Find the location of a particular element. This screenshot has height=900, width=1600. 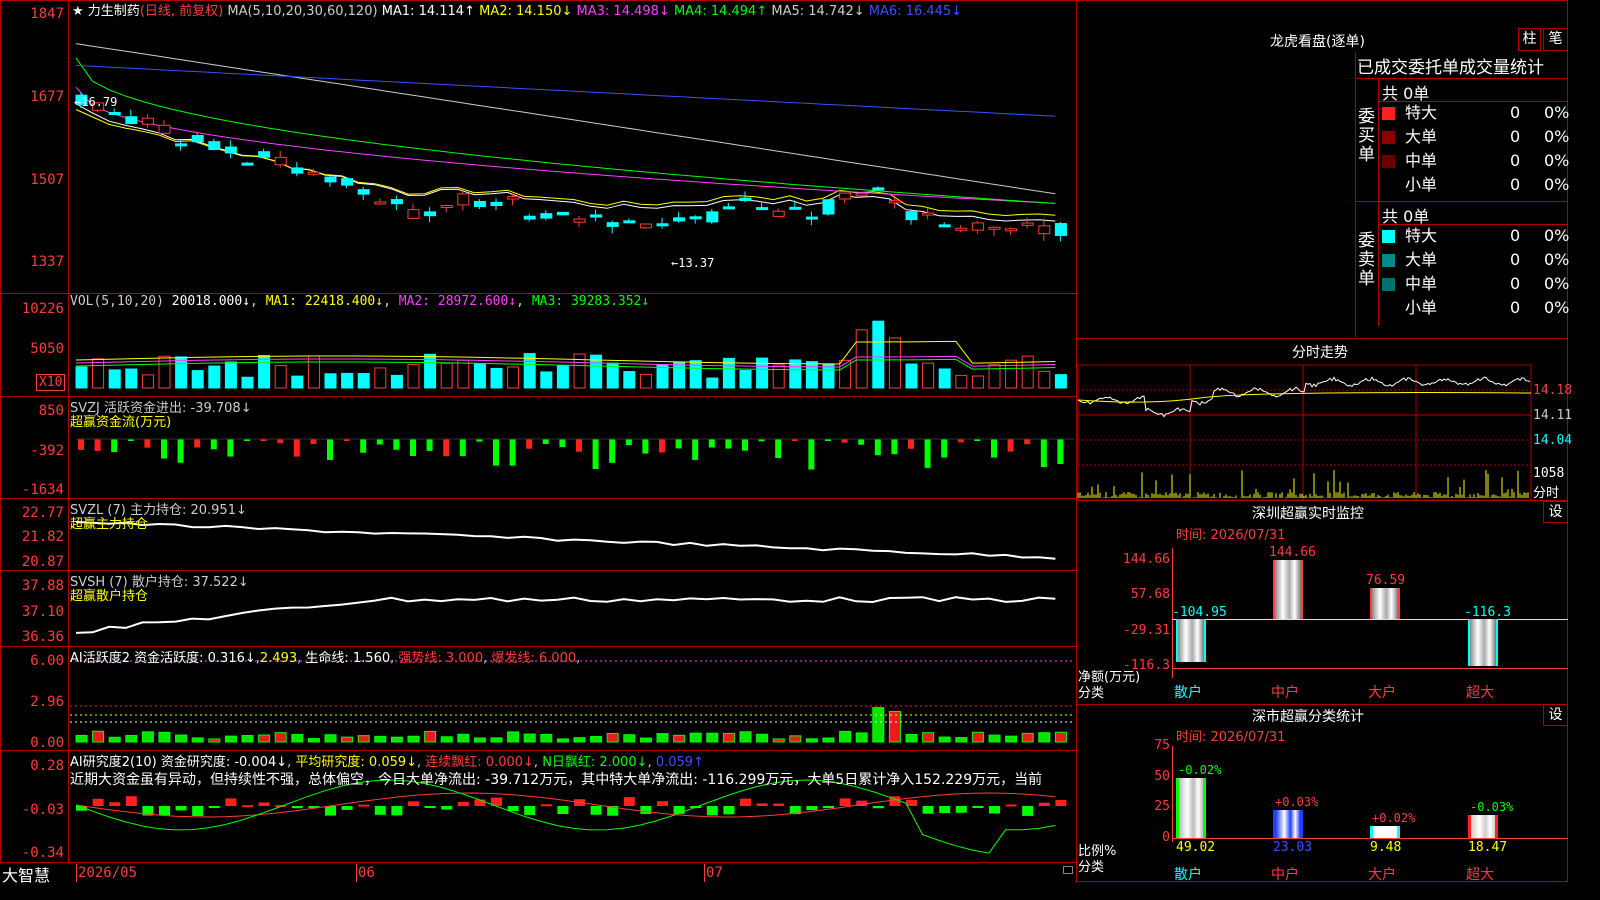

sz-monitor-time: 时间: 2026/07/31 is located at coordinates (1231, 535).